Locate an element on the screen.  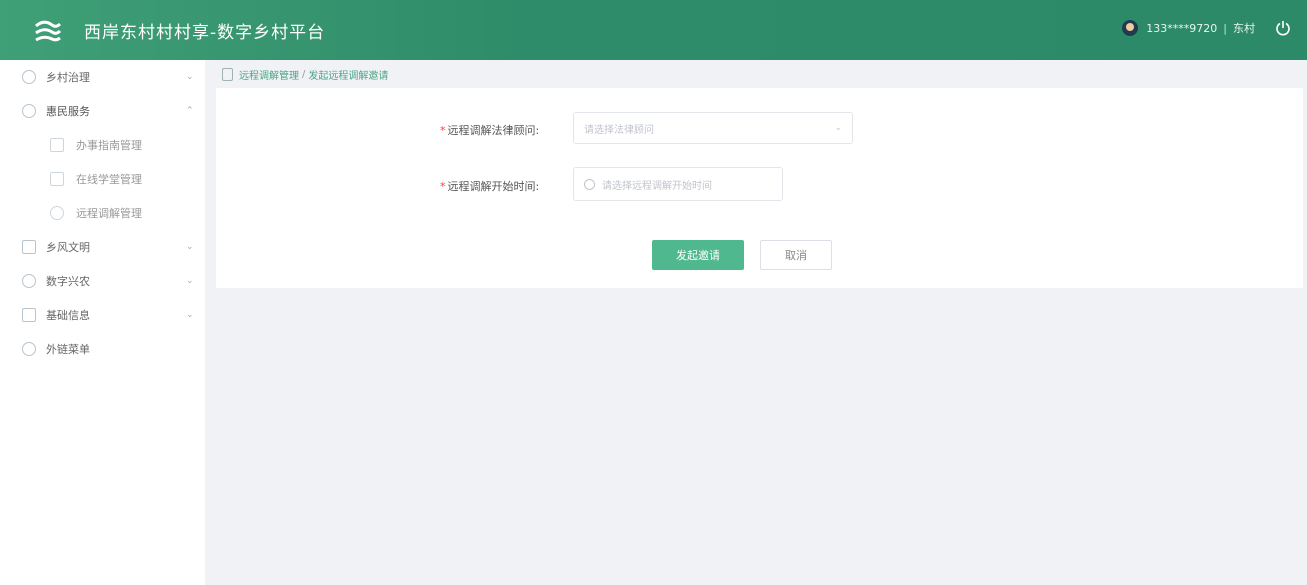
lawyer-label: * 远程调解法律顾问: is located at coordinates (489, 130).